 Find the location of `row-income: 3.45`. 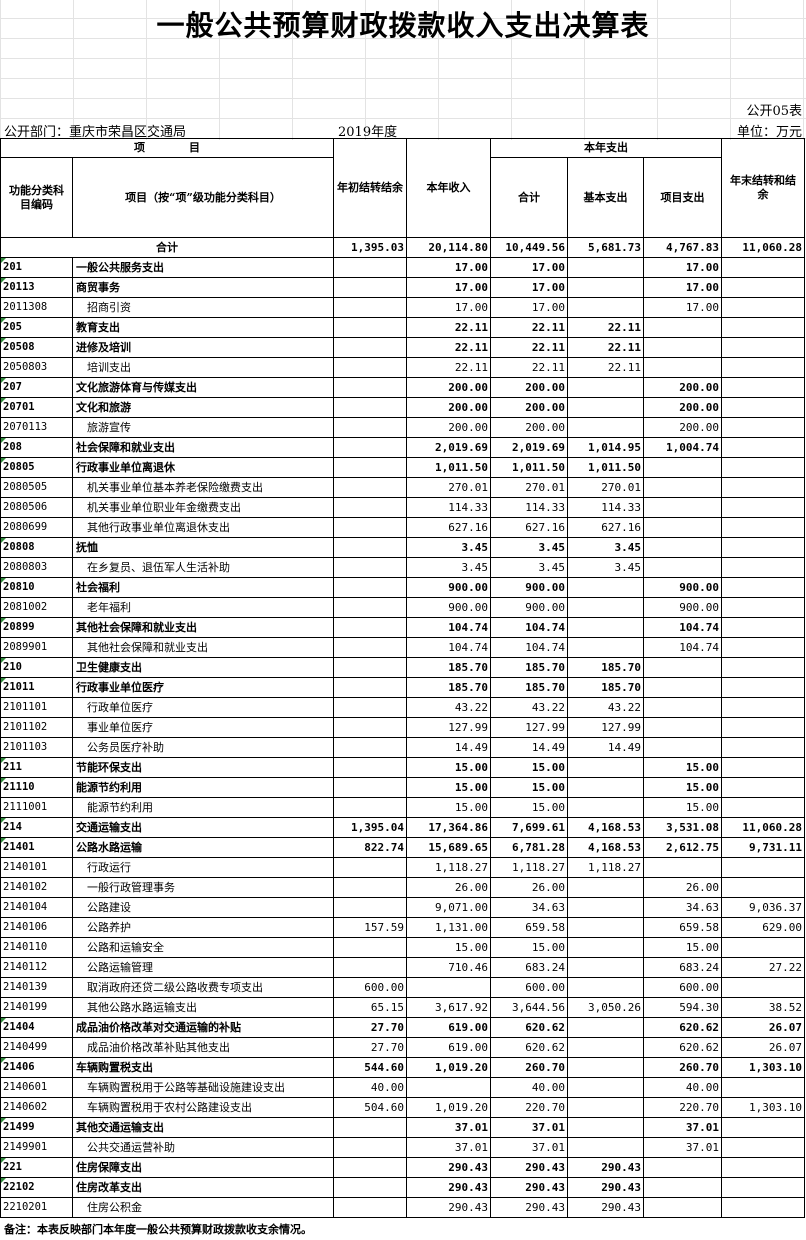

row-income: 3.45 is located at coordinates (448, 567).